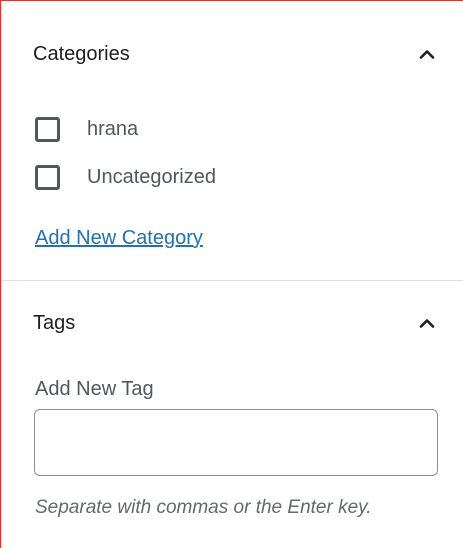 The width and height of the screenshot is (463, 548). I want to click on category-item-hrana: hrana, so click(125, 129).